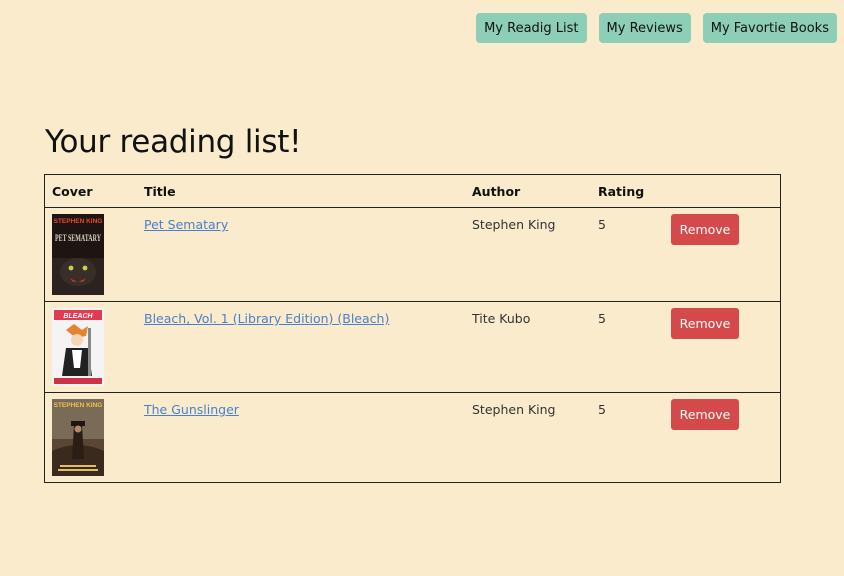  I want to click on table-header-row: Cover Title Author Rating, so click(412, 191).